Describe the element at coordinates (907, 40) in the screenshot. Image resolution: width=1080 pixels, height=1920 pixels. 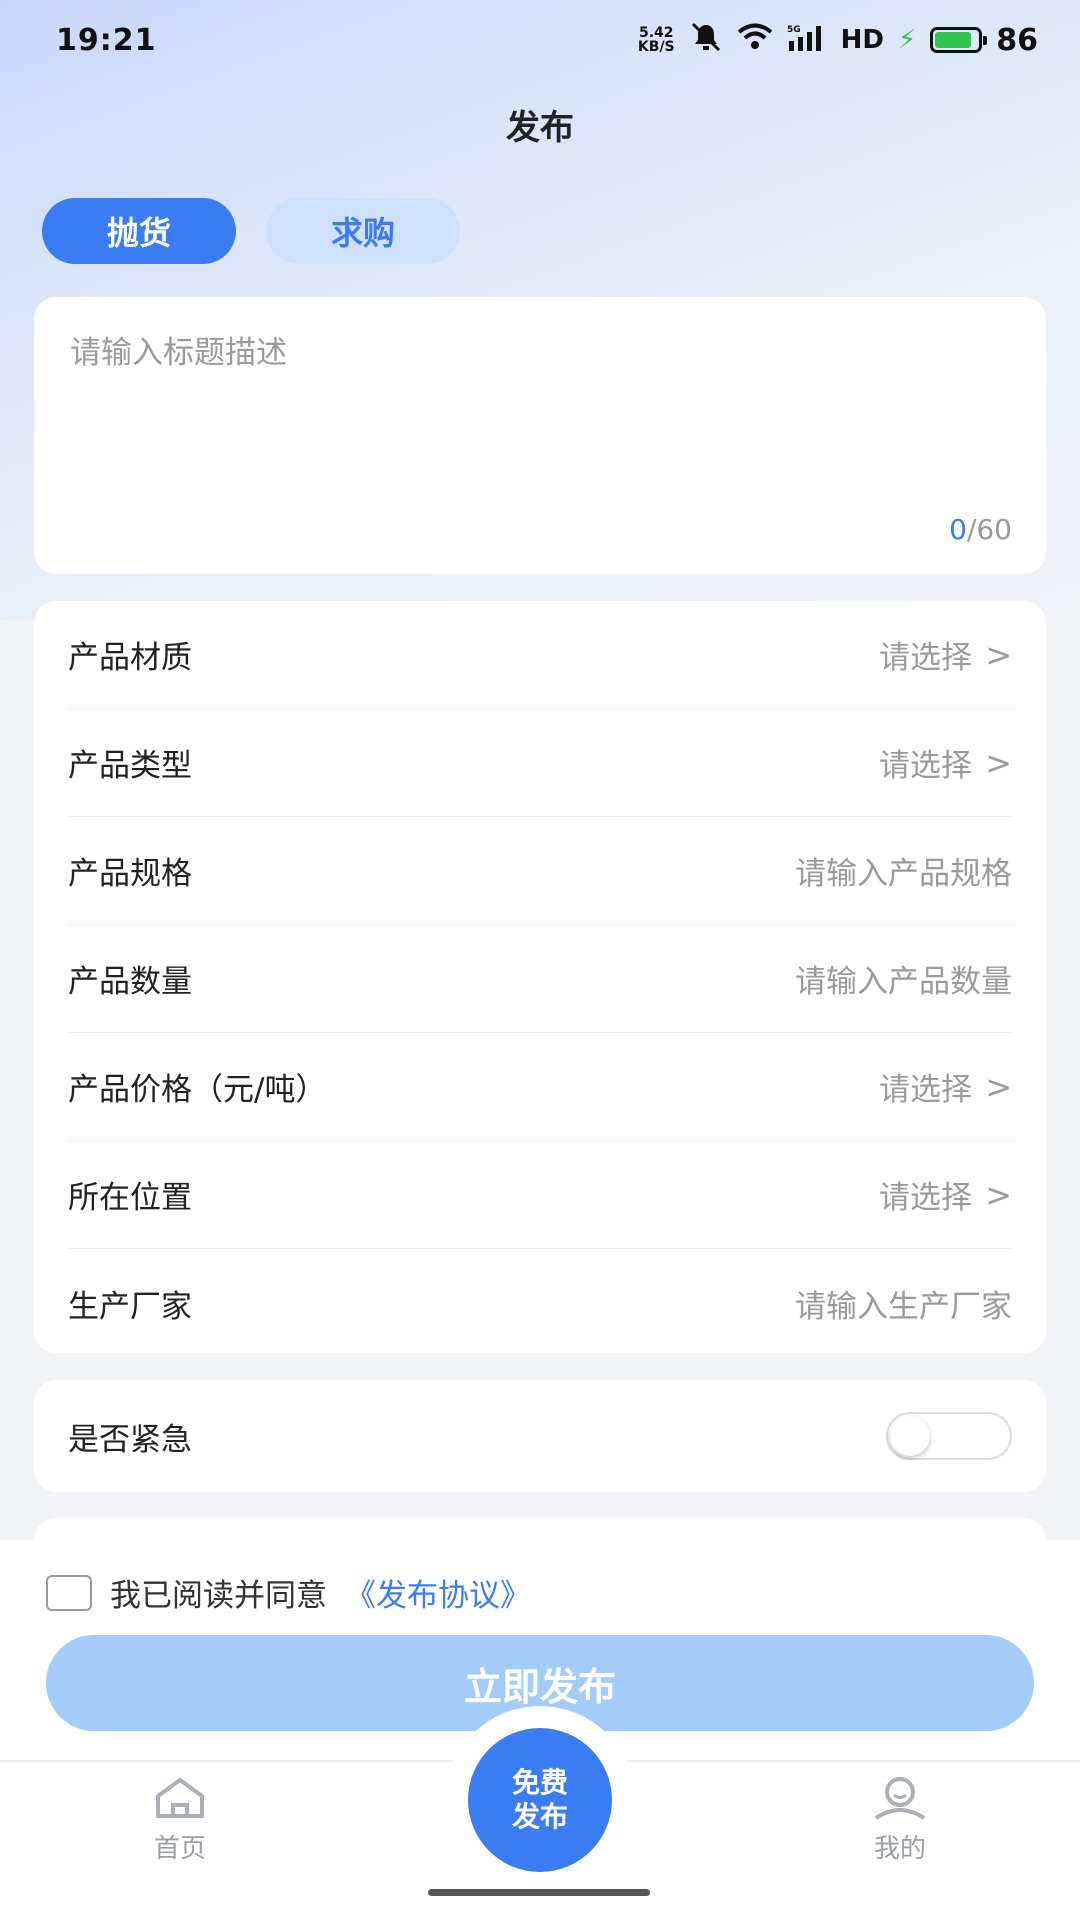
I see `charging-icon: ⚡` at that location.